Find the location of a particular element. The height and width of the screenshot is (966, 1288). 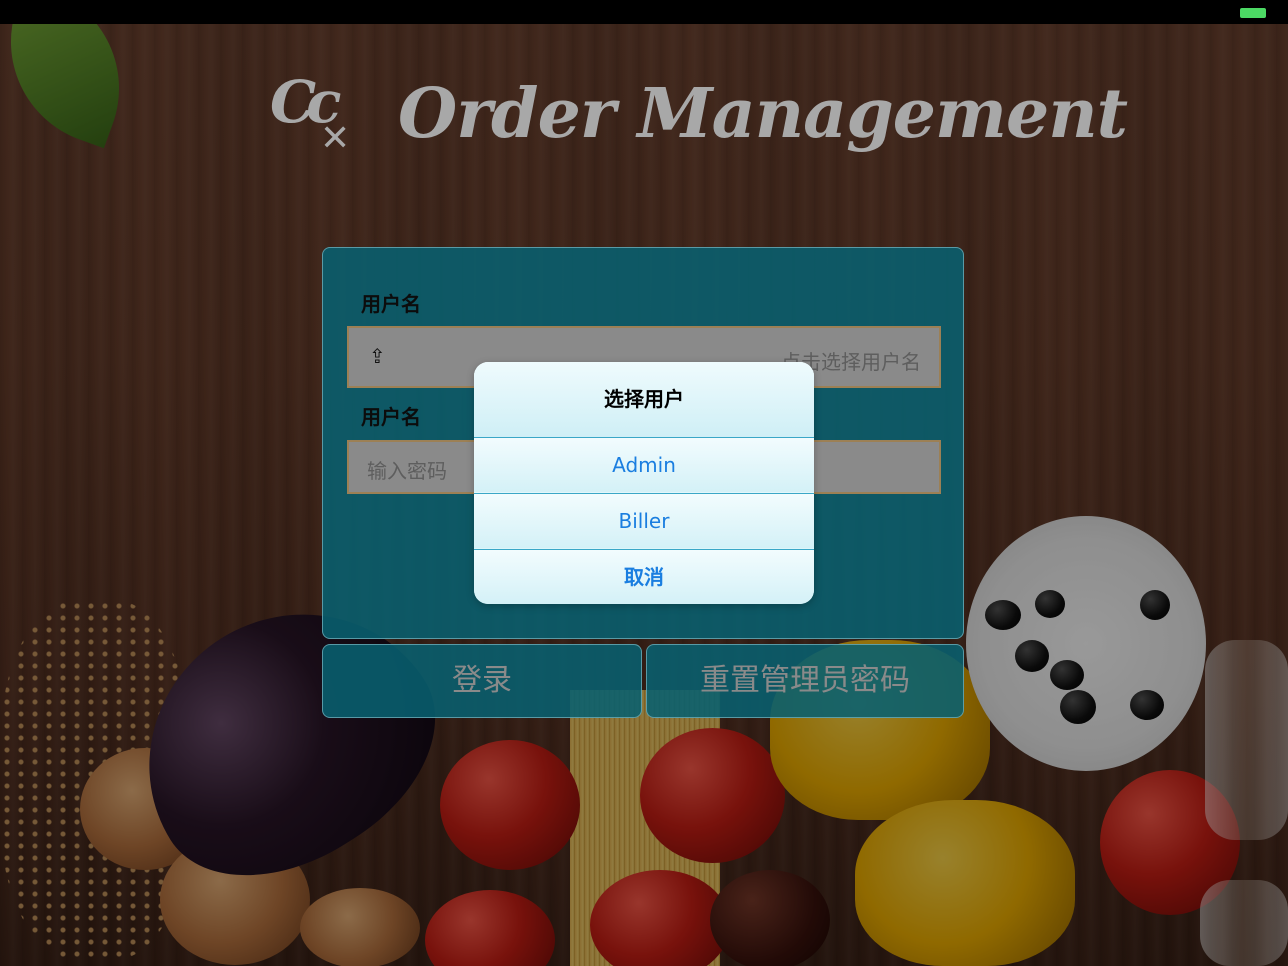

user-picker-title: 选择用户 is located at coordinates (644, 399).